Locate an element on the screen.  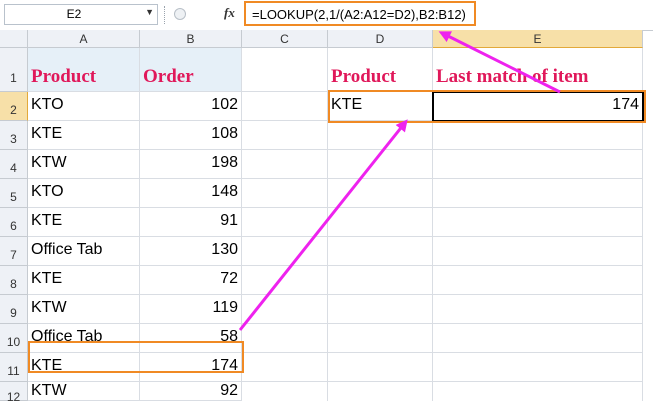
circle-icon is located at coordinates (180, 14).